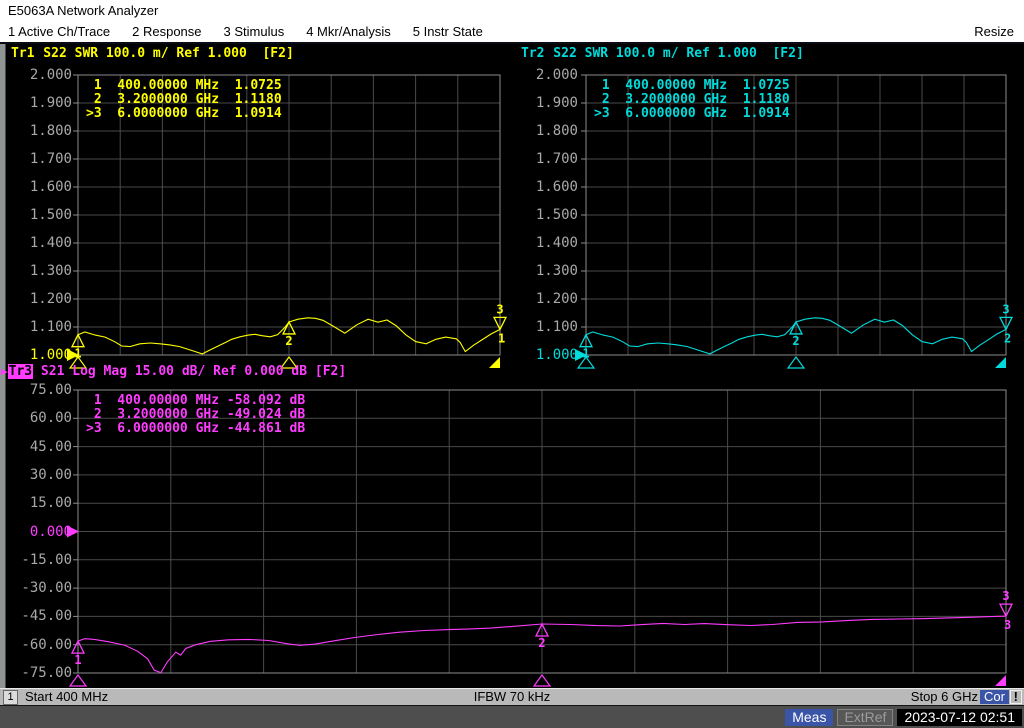 Image resolution: width=1024 pixels, height=728 pixels. What do you see at coordinates (556, 131) in the screenshot?
I see `tr2-y-axis-label: 1.800` at bounding box center [556, 131].